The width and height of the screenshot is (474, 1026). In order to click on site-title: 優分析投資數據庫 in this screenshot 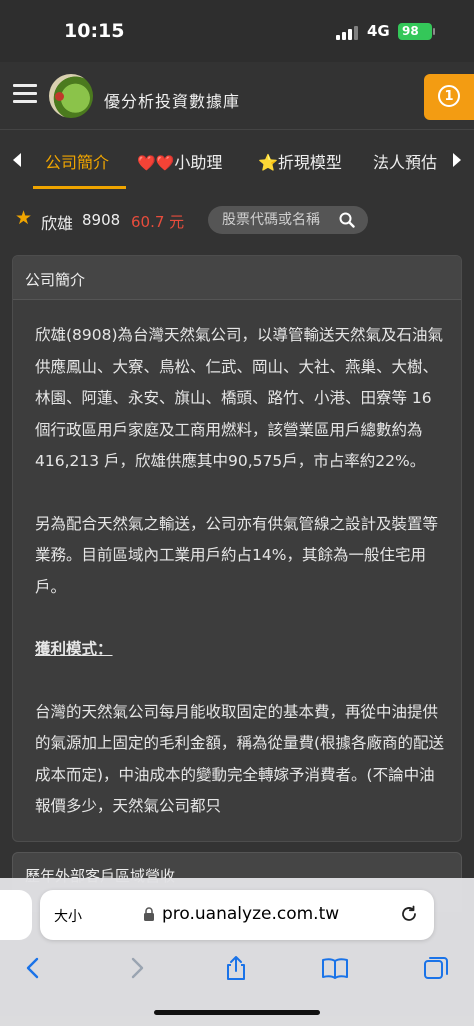, I will do `click(172, 100)`.